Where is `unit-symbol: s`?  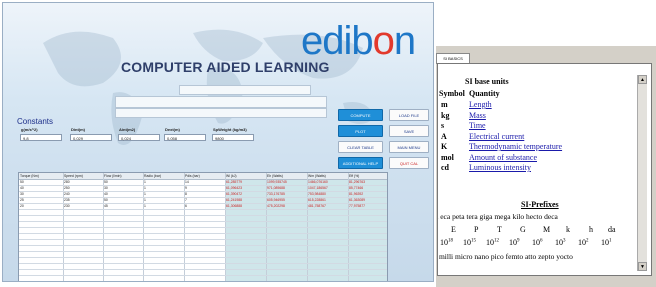 unit-symbol: s is located at coordinates (443, 125).